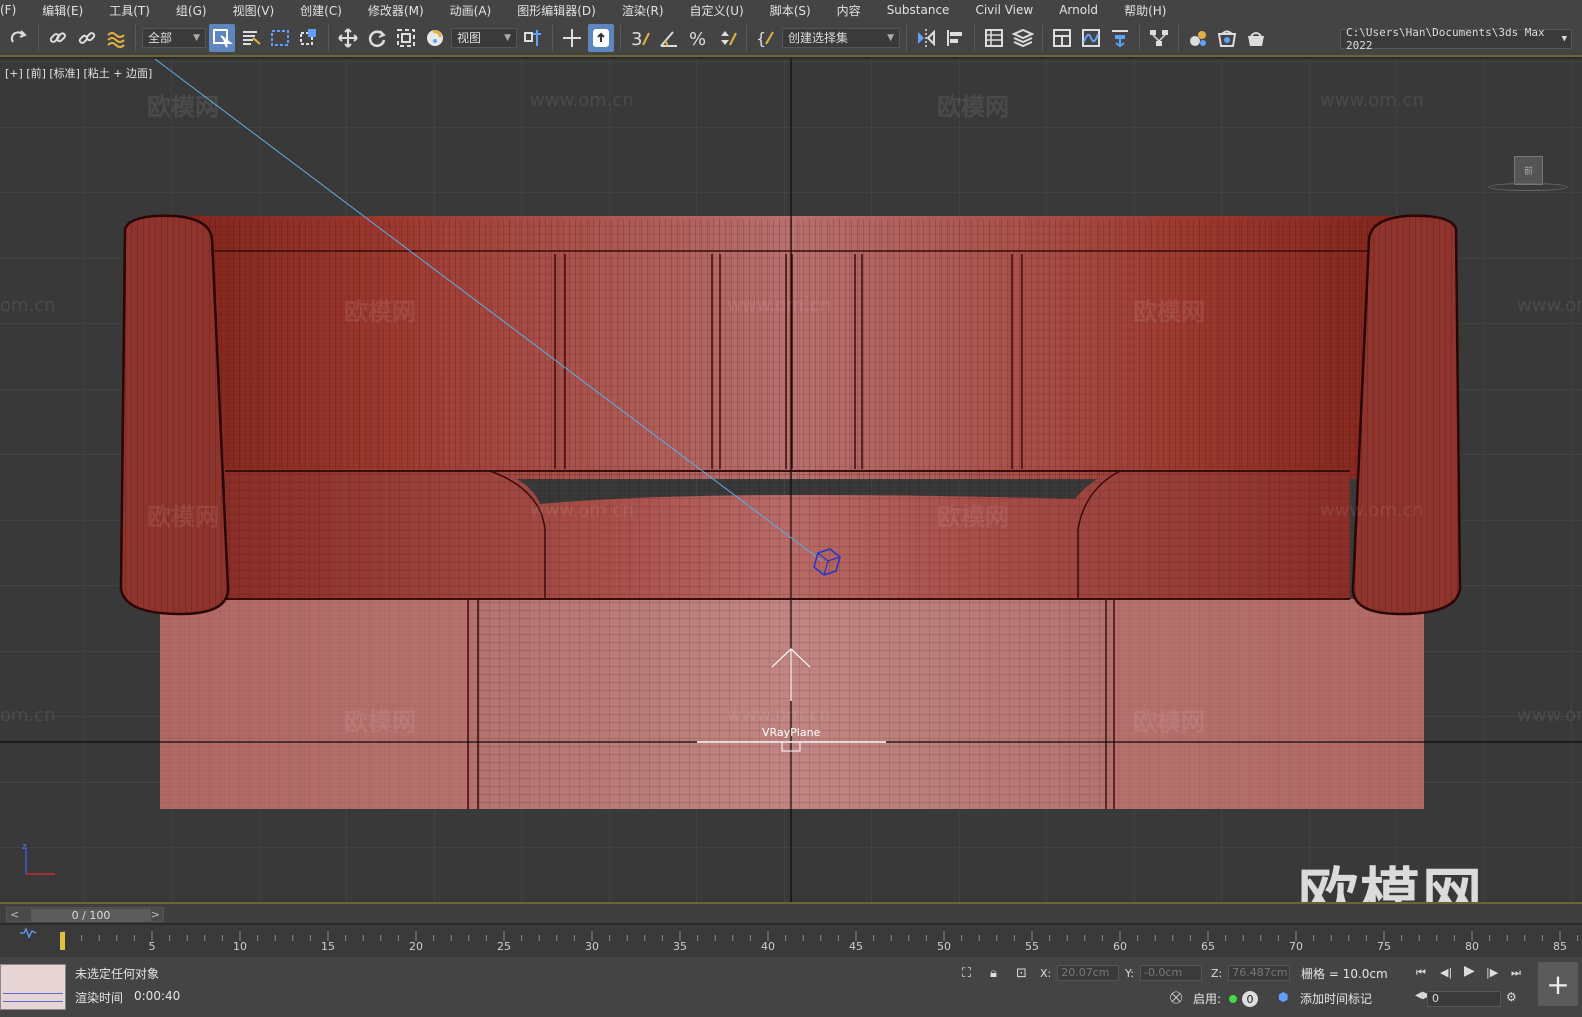 The height and width of the screenshot is (1017, 1582). Describe the element at coordinates (1528, 187) in the screenshot. I see `viewcube-compass` at that location.